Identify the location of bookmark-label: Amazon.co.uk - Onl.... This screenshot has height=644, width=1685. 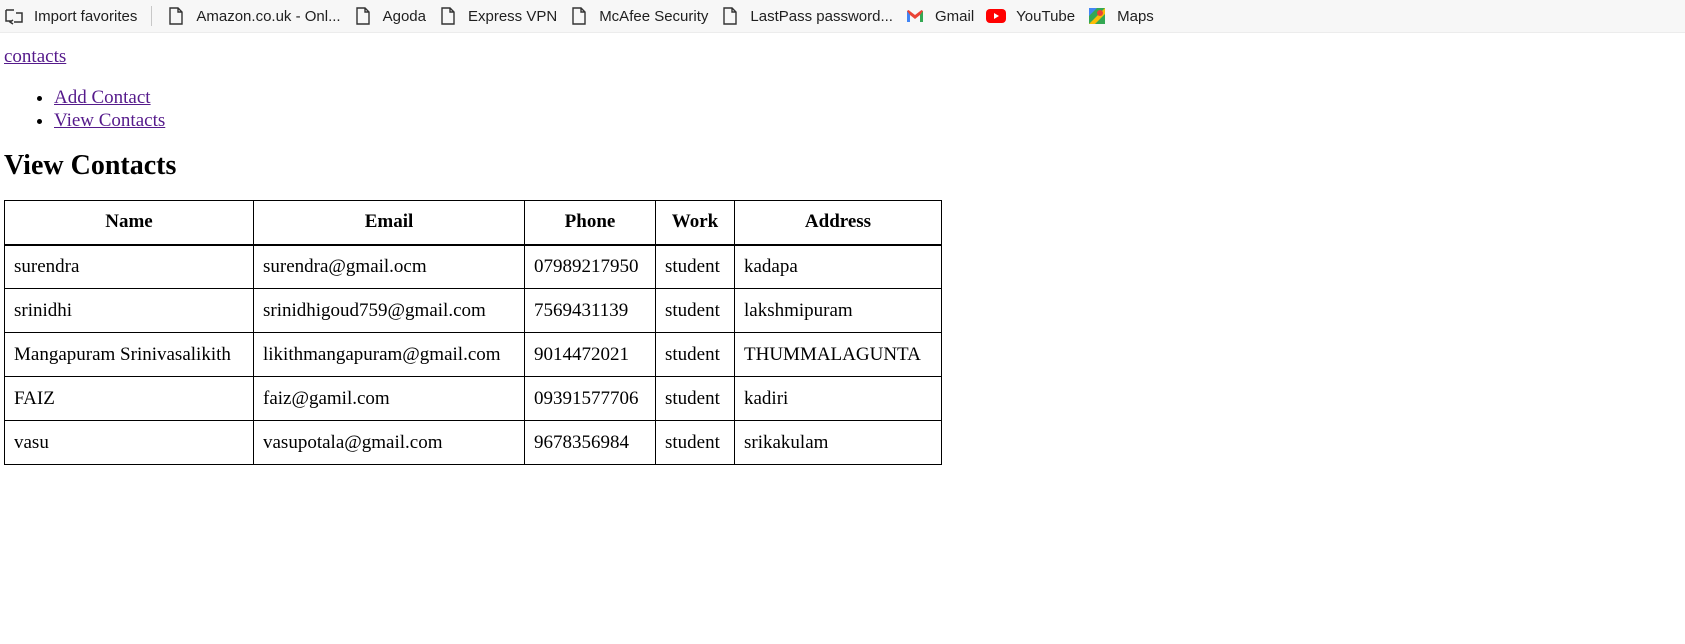
(268, 16).